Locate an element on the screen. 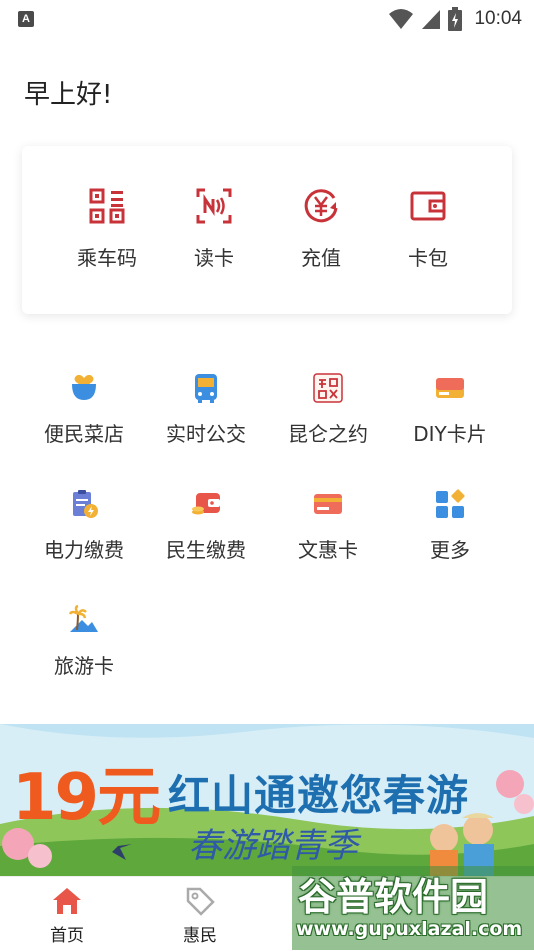  service-travel-card: 旅游卡 is located at coordinates (84, 659).